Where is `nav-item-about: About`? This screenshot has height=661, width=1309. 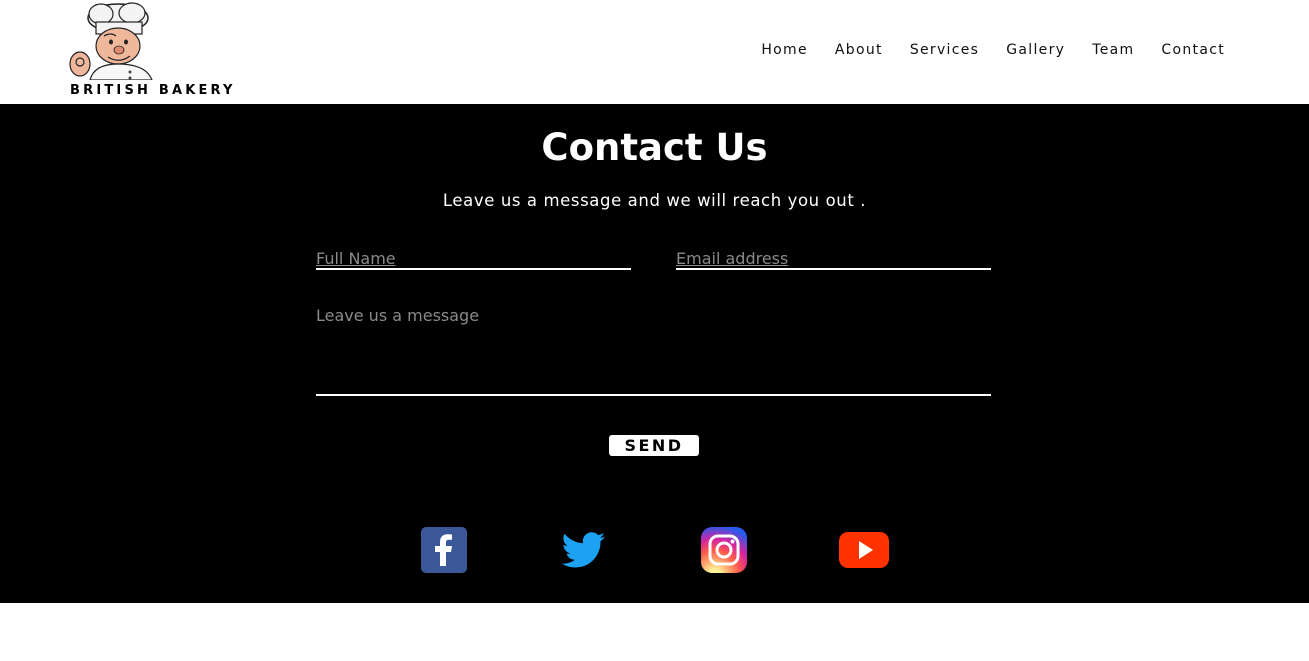
nav-item-about: About is located at coordinates (859, 50).